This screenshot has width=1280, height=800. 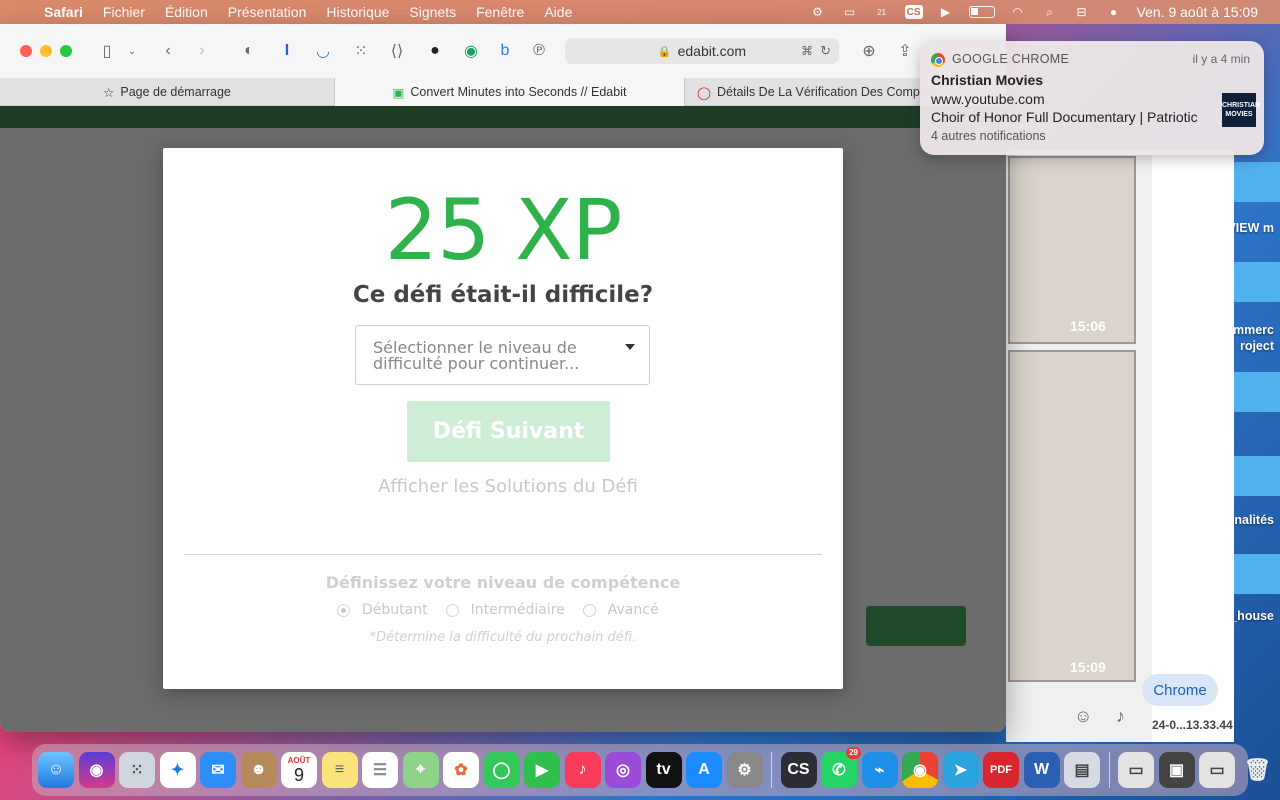 What do you see at coordinates (132, 51) in the screenshot?
I see `chevron-down-icon: ⌄` at bounding box center [132, 51].